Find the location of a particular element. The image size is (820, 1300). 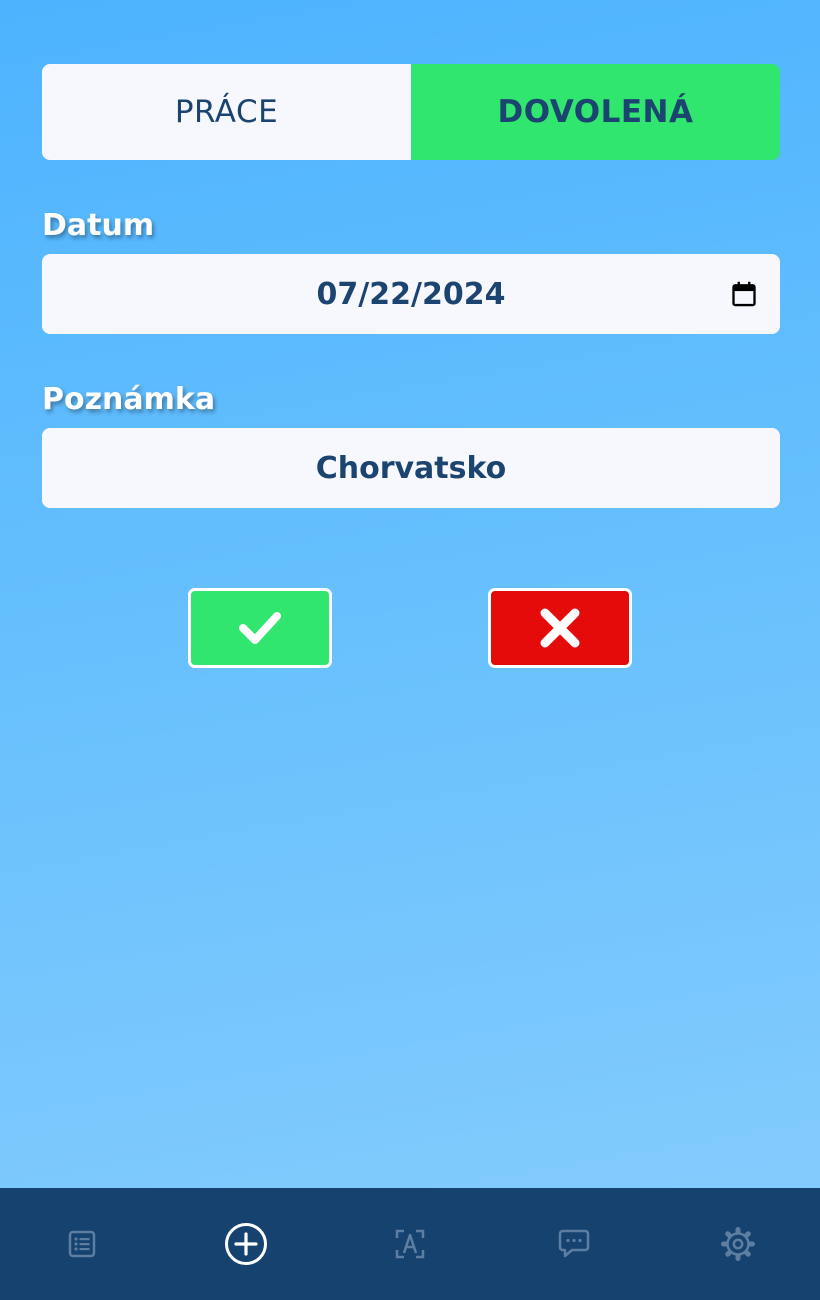

date-label: Datum is located at coordinates (98, 225).